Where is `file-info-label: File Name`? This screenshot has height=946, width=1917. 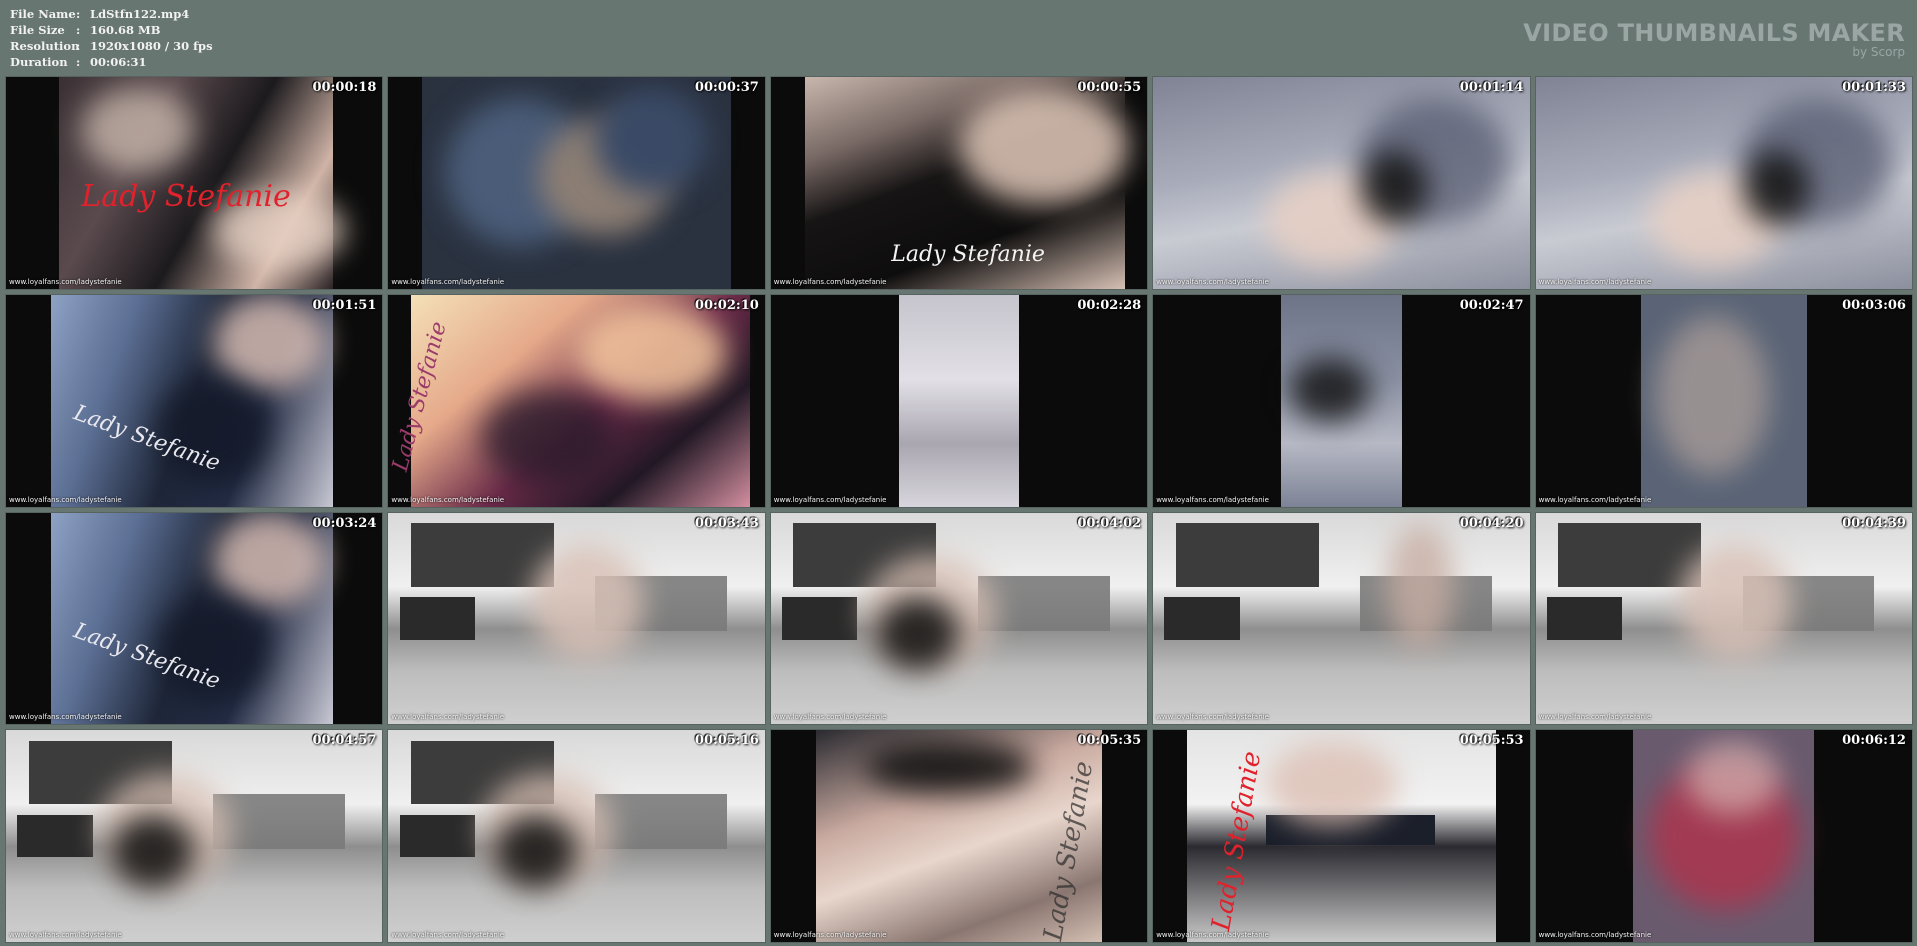
file-info-label: File Name is located at coordinates (43, 14).